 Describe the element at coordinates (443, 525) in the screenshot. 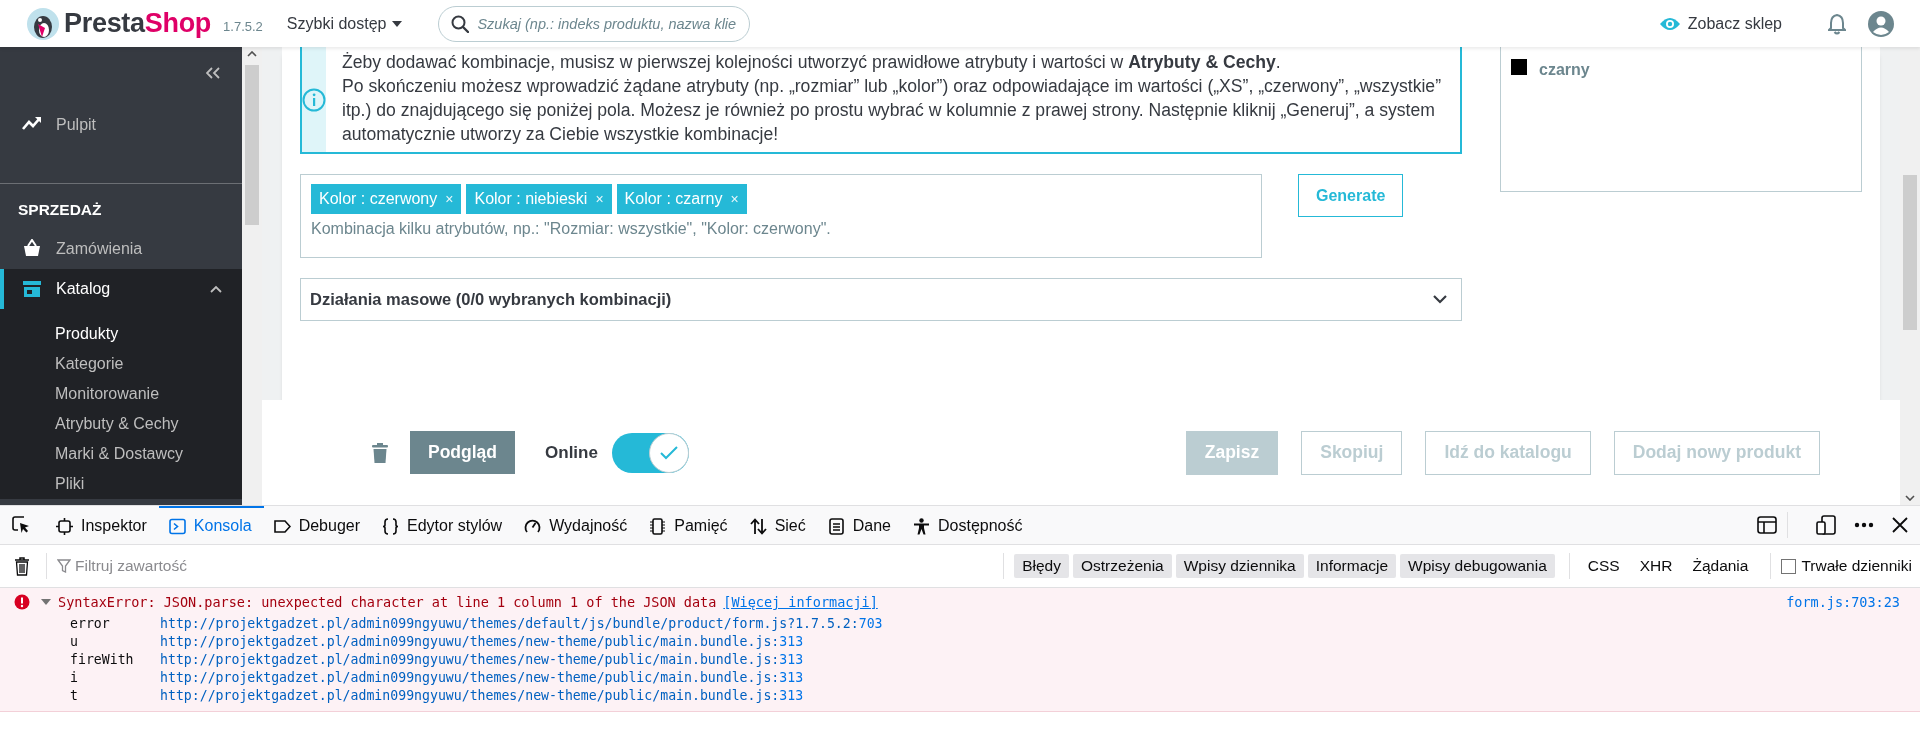

I see `devtools-tab: Edytor stylów` at that location.